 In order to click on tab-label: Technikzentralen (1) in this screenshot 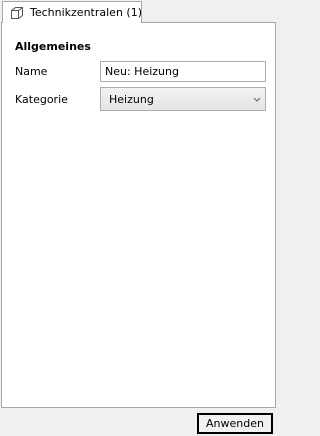, I will do `click(86, 12)`.